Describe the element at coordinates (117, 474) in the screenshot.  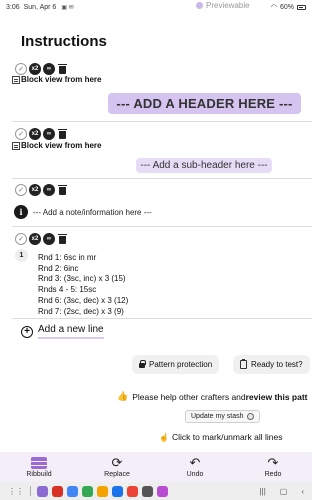
I see `nav-label: Replace` at that location.